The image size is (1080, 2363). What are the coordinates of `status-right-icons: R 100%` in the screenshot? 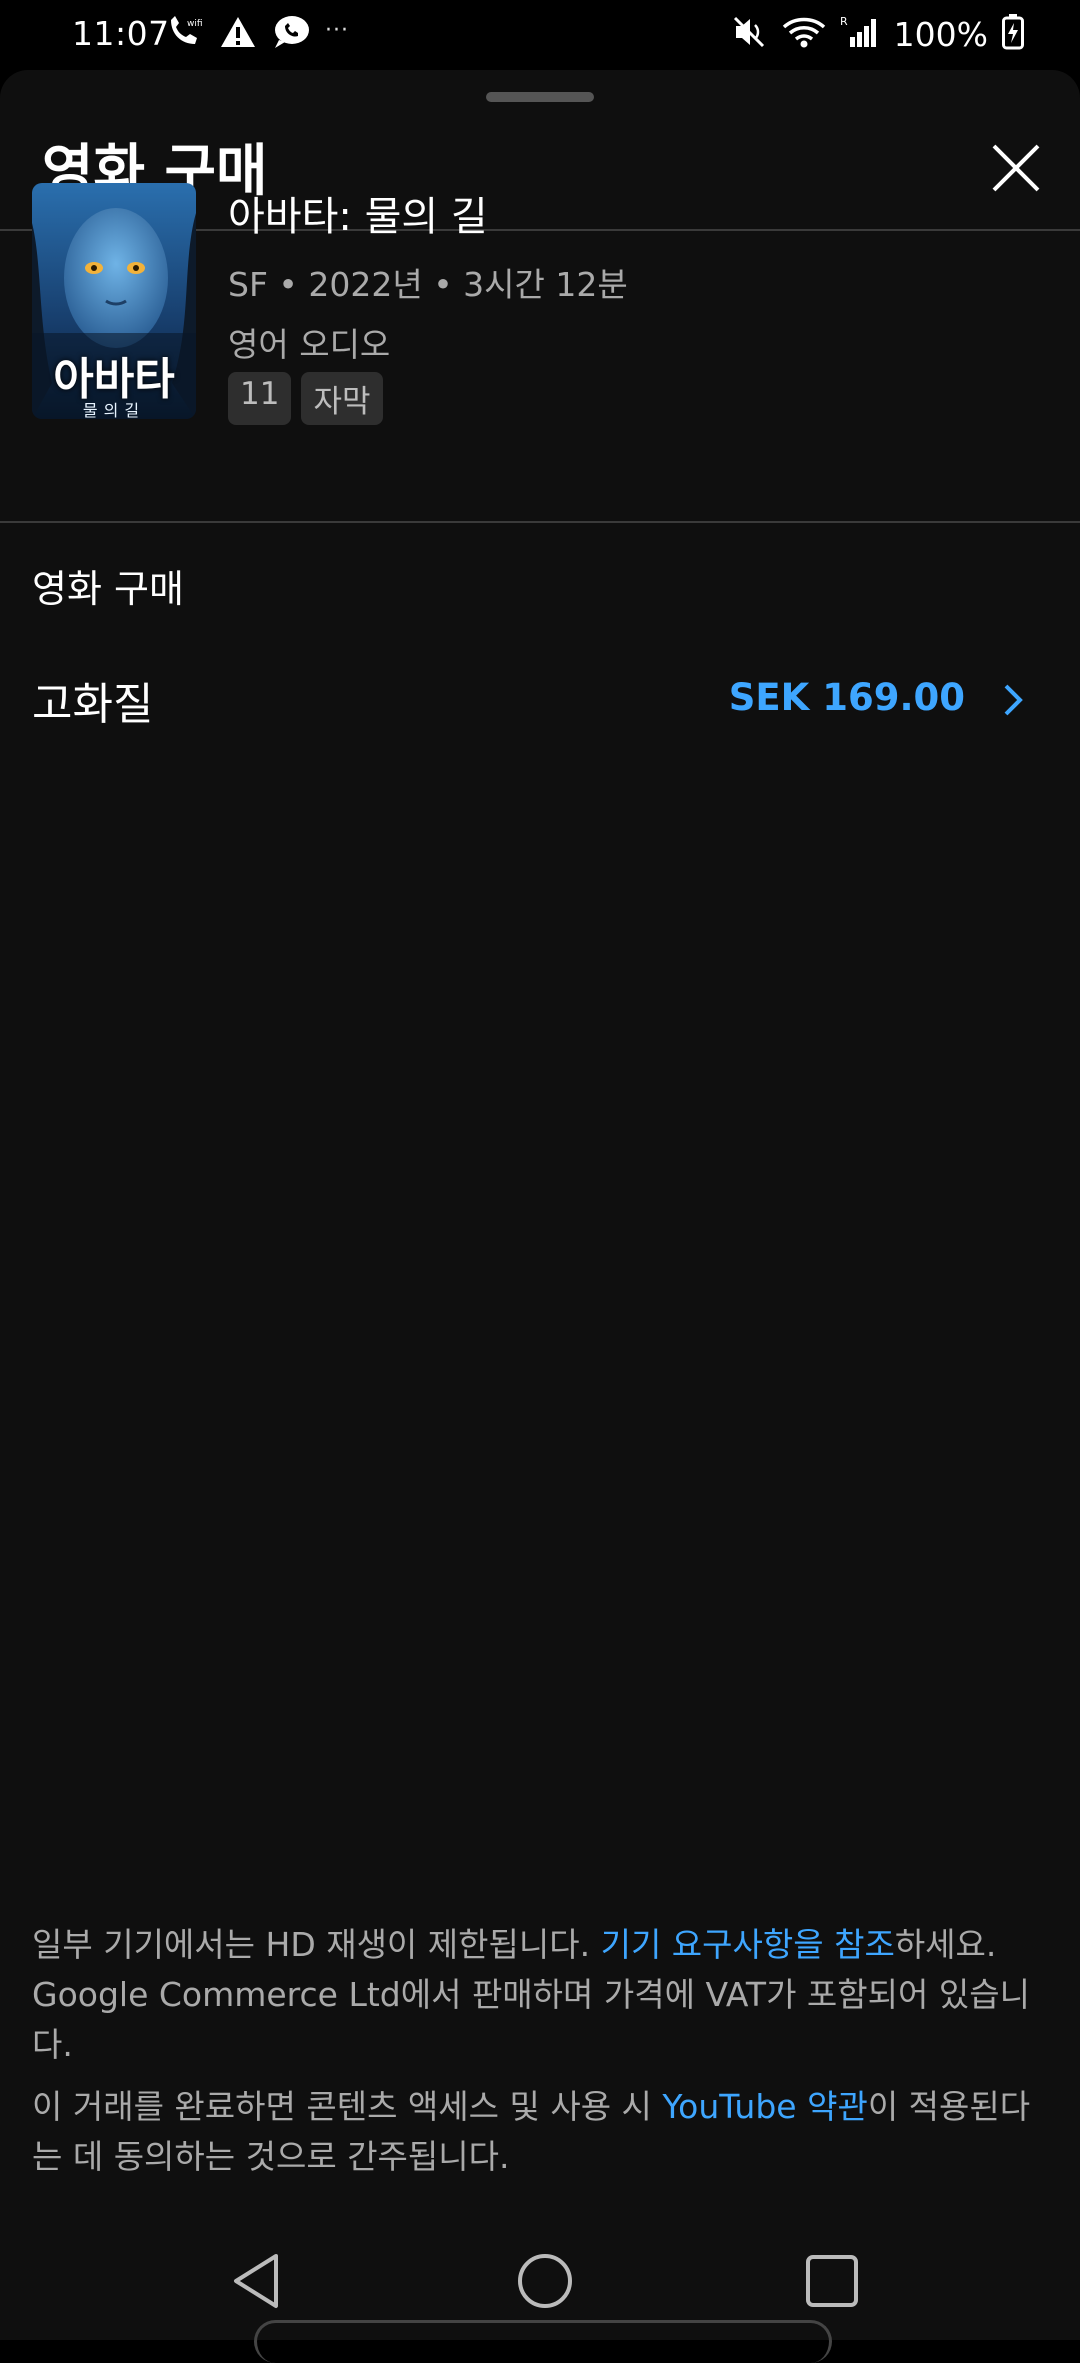 It's located at (878, 34).